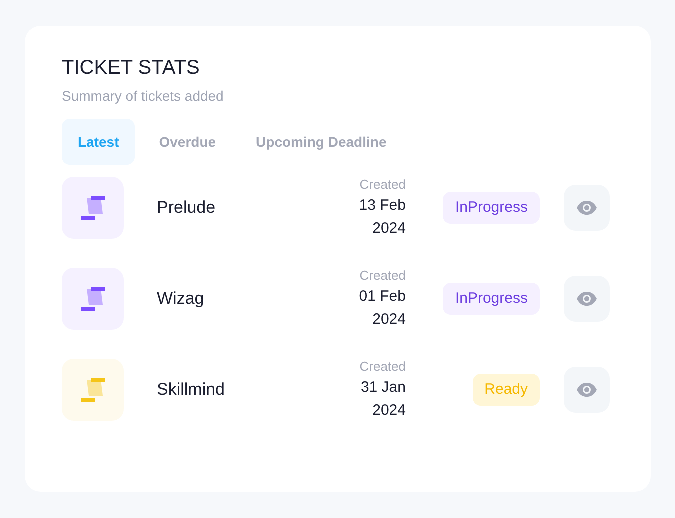 Image resolution: width=675 pixels, height=518 pixels. I want to click on created-date: 01 Feb, so click(382, 297).